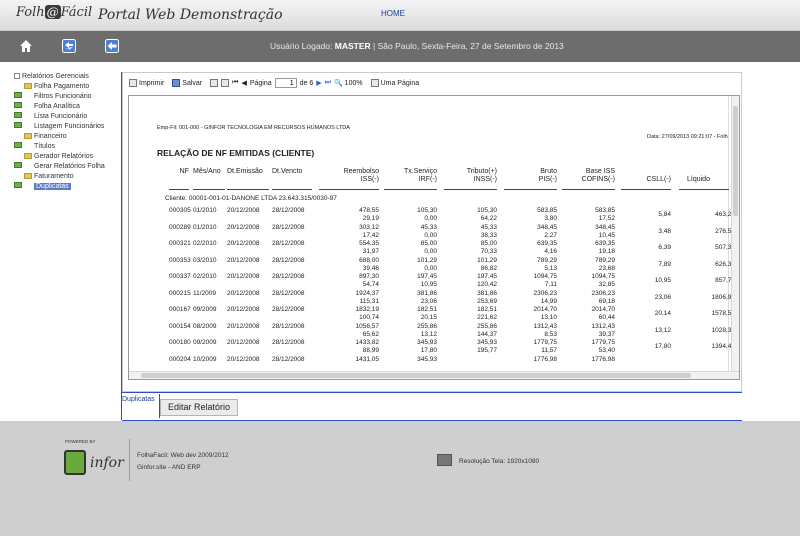 This screenshot has height=536, width=800. I want to click on tree-item: Gerador Relatórios, so click(68, 157).